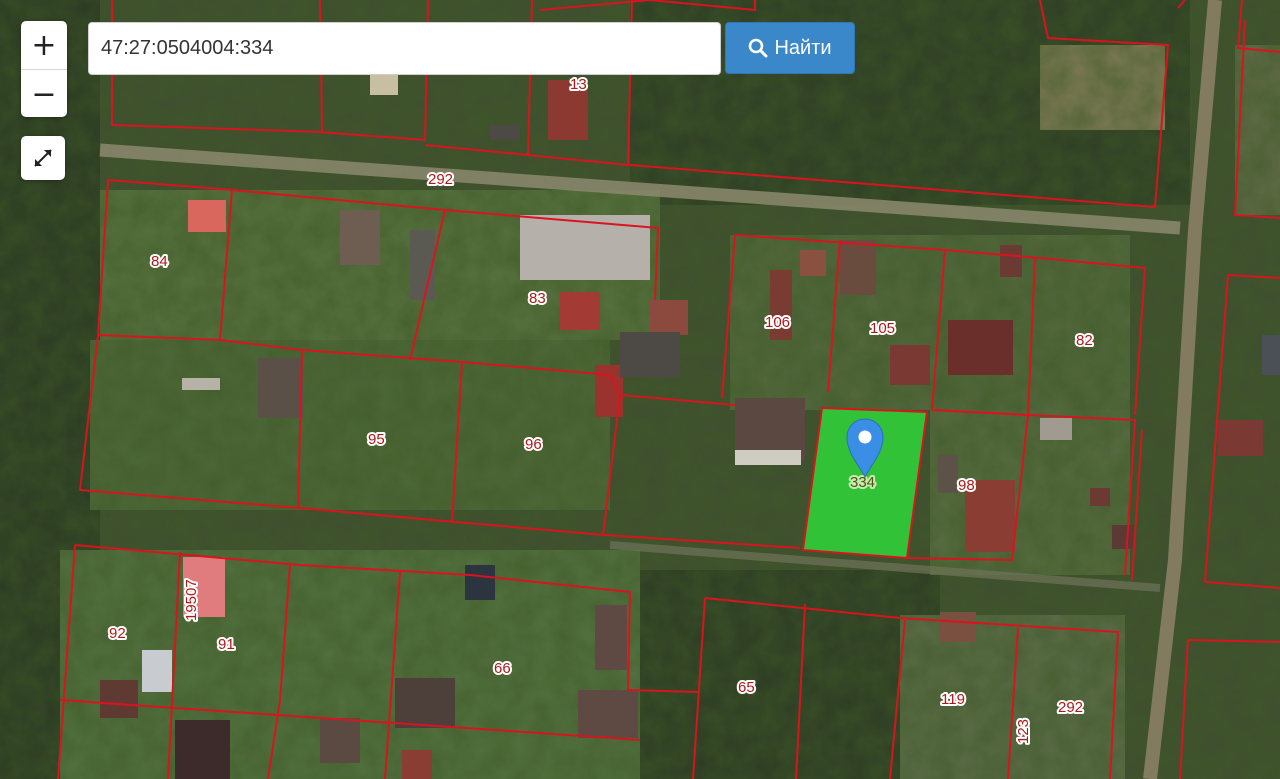 The width and height of the screenshot is (1280, 779). What do you see at coordinates (966, 485) in the screenshot?
I see `parcel-label: 98` at bounding box center [966, 485].